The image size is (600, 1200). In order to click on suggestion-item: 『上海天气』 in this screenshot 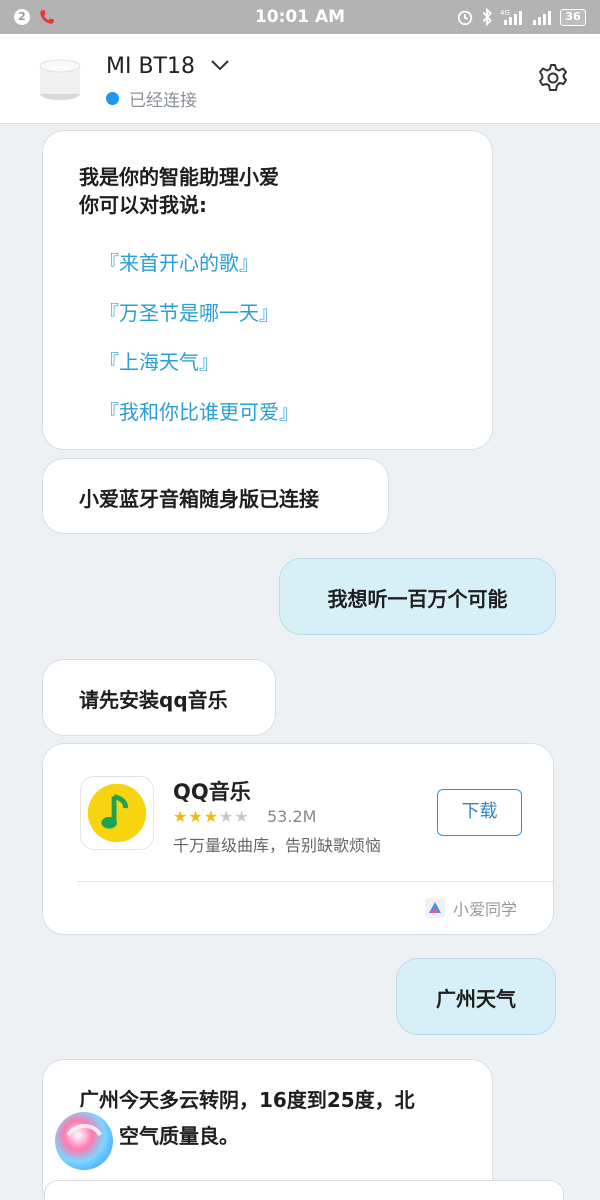, I will do `click(159, 360)`.